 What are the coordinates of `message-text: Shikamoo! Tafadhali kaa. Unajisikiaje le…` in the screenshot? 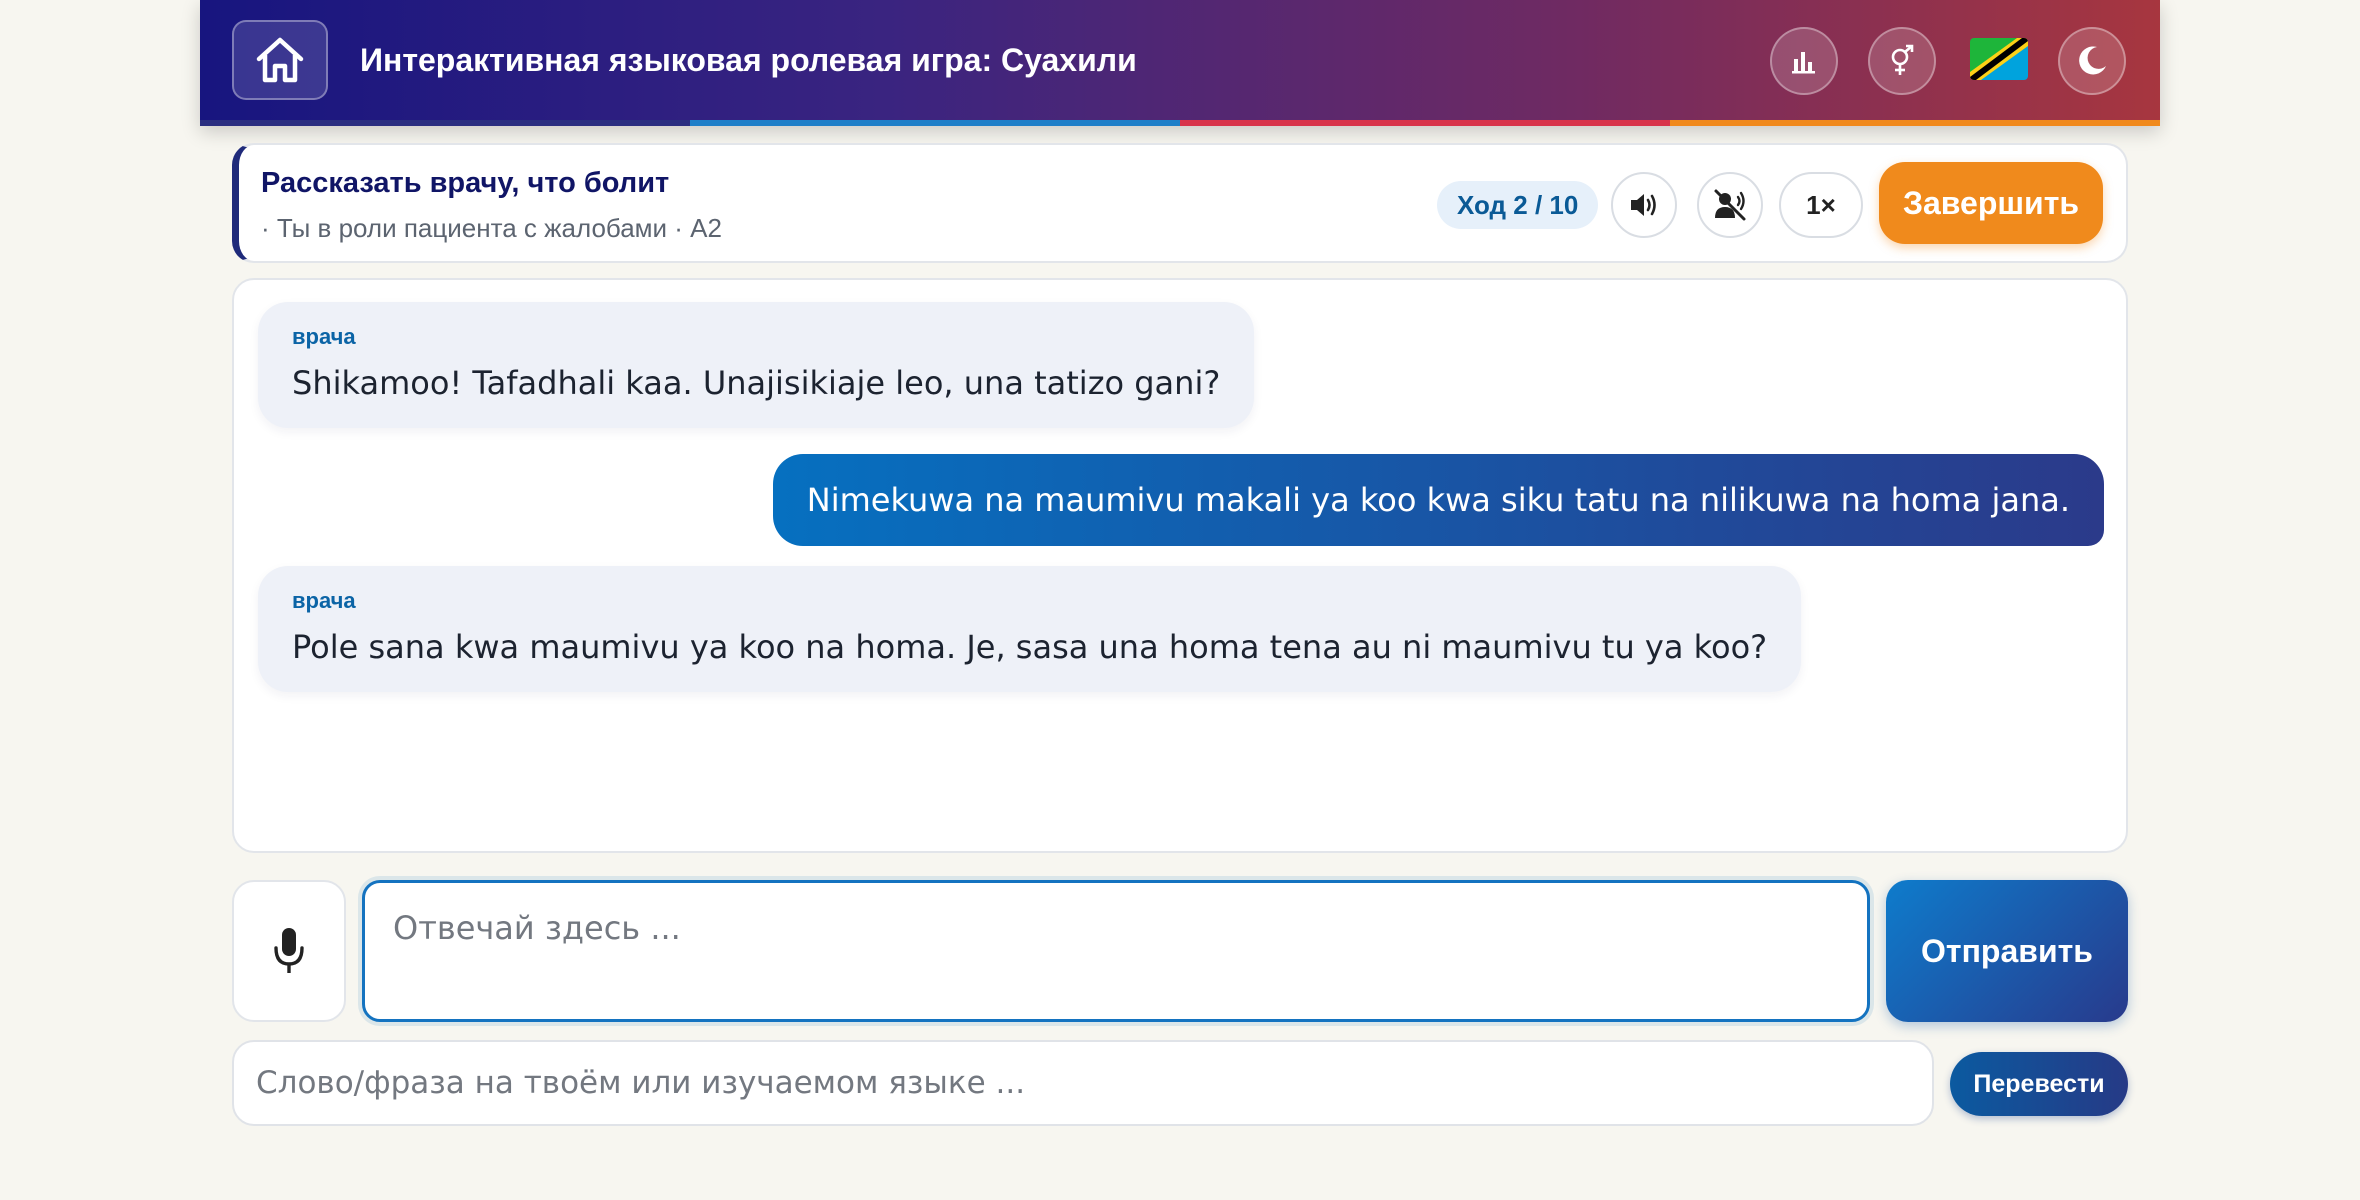 It's located at (756, 383).